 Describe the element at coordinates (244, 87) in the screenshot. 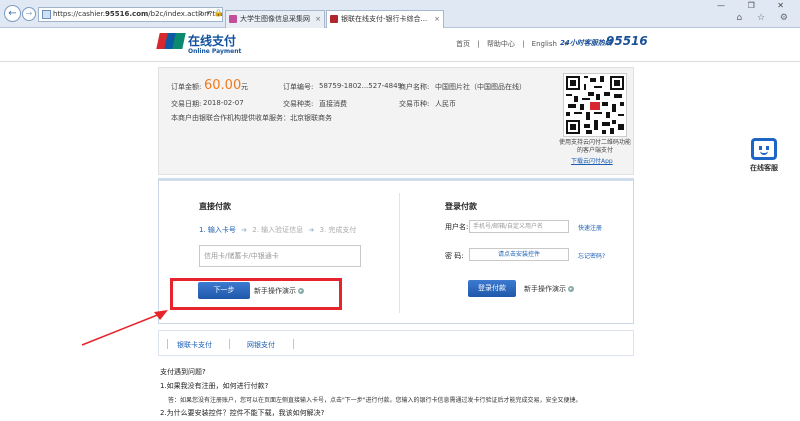

I see `amount-unit: 元` at that location.